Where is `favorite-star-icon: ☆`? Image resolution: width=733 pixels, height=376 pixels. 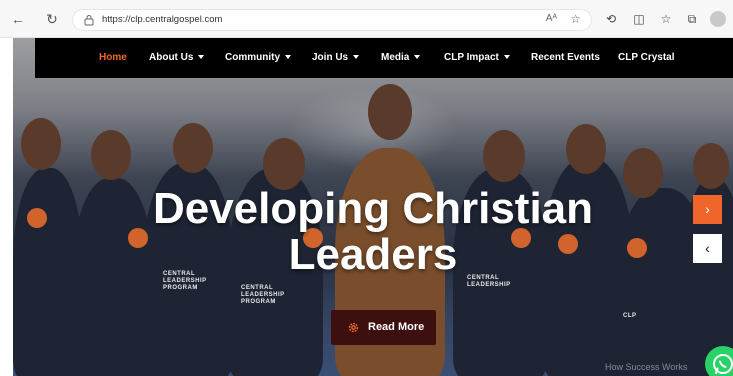
favorite-star-icon: ☆ is located at coordinates (575, 19).